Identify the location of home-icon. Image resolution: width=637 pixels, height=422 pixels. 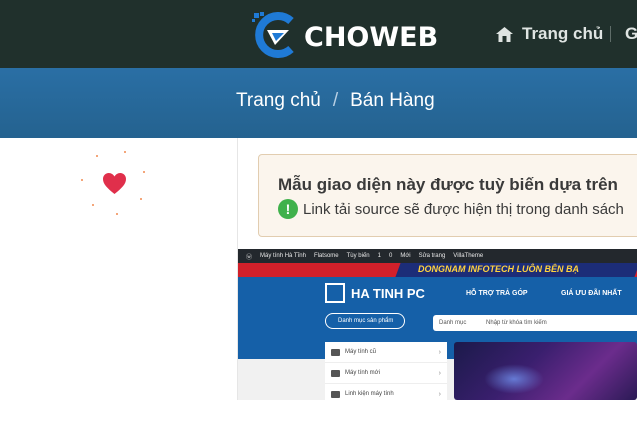
(504, 34).